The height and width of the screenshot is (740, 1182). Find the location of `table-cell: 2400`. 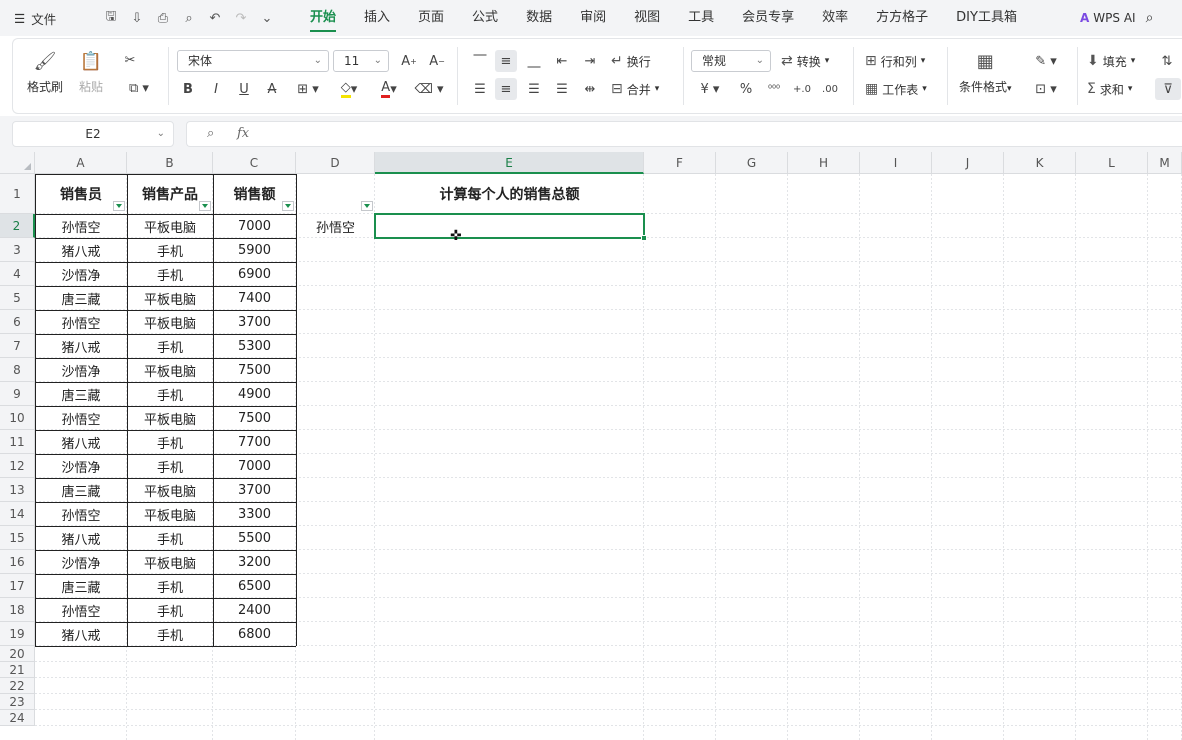

table-cell: 2400 is located at coordinates (254, 610).